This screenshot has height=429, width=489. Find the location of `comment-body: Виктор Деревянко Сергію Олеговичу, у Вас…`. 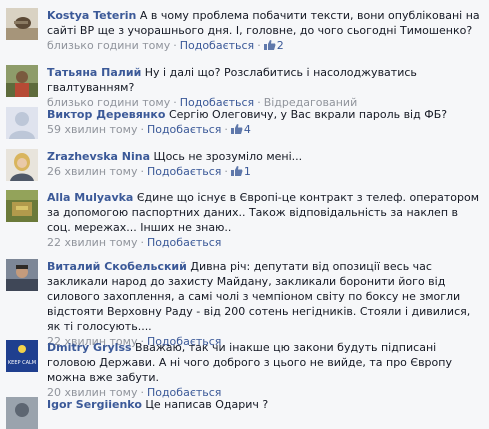

comment-body: Виктор Деревянко Сергію Олеговичу, у Вас… is located at coordinates (264, 122).